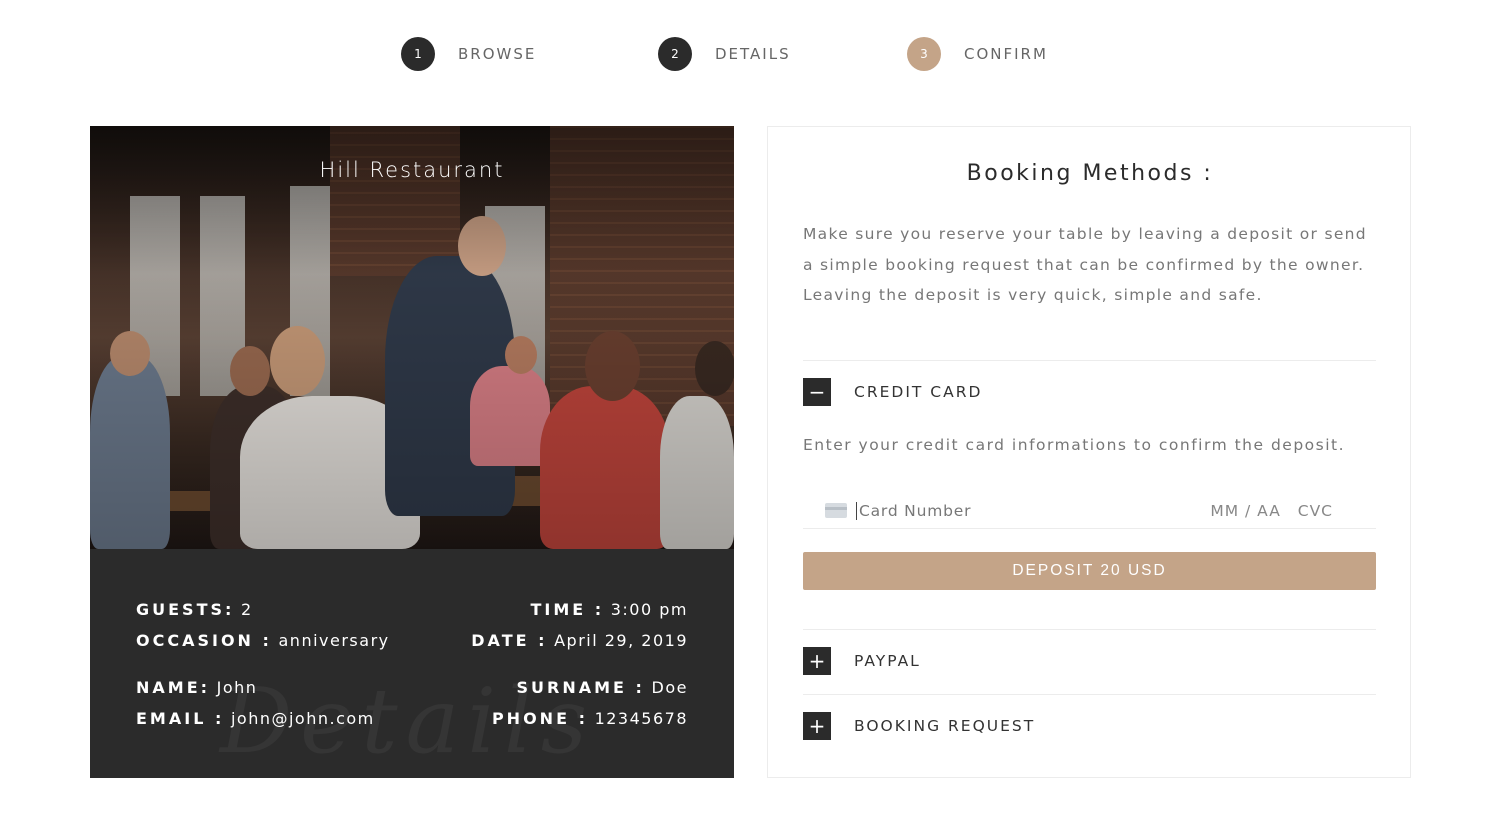 The height and width of the screenshot is (823, 1500). I want to click on booking-methods-title: Booking Methods :, so click(1090, 173).